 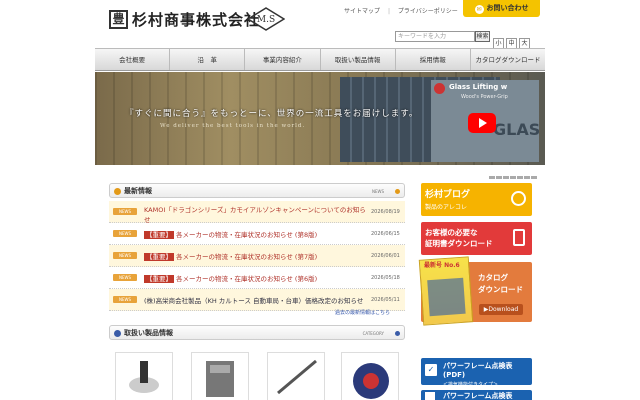 What do you see at coordinates (507, 8) in the screenshot?
I see `contact-label: お問い合わせ` at bounding box center [507, 8].